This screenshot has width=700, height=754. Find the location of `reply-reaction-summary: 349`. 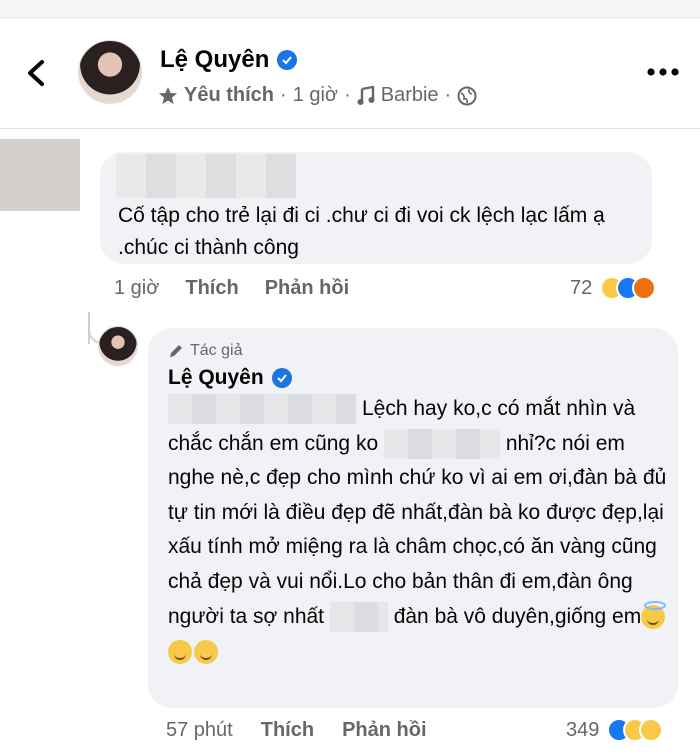

reply-reaction-summary: 349 is located at coordinates (615, 730).